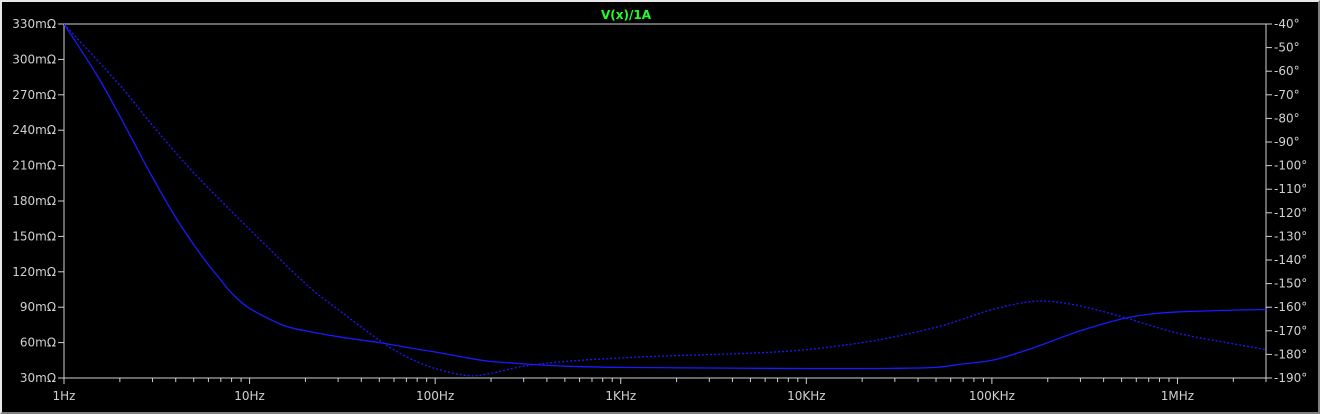 Image resolution: width=1320 pixels, height=414 pixels. What do you see at coordinates (1287, 118) in the screenshot?
I see `y-right-tick-label: -80°` at bounding box center [1287, 118].